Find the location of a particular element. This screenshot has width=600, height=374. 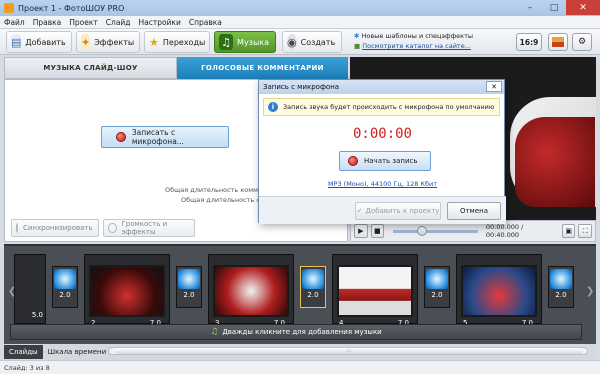

template-icon is located at coordinates (558, 42).